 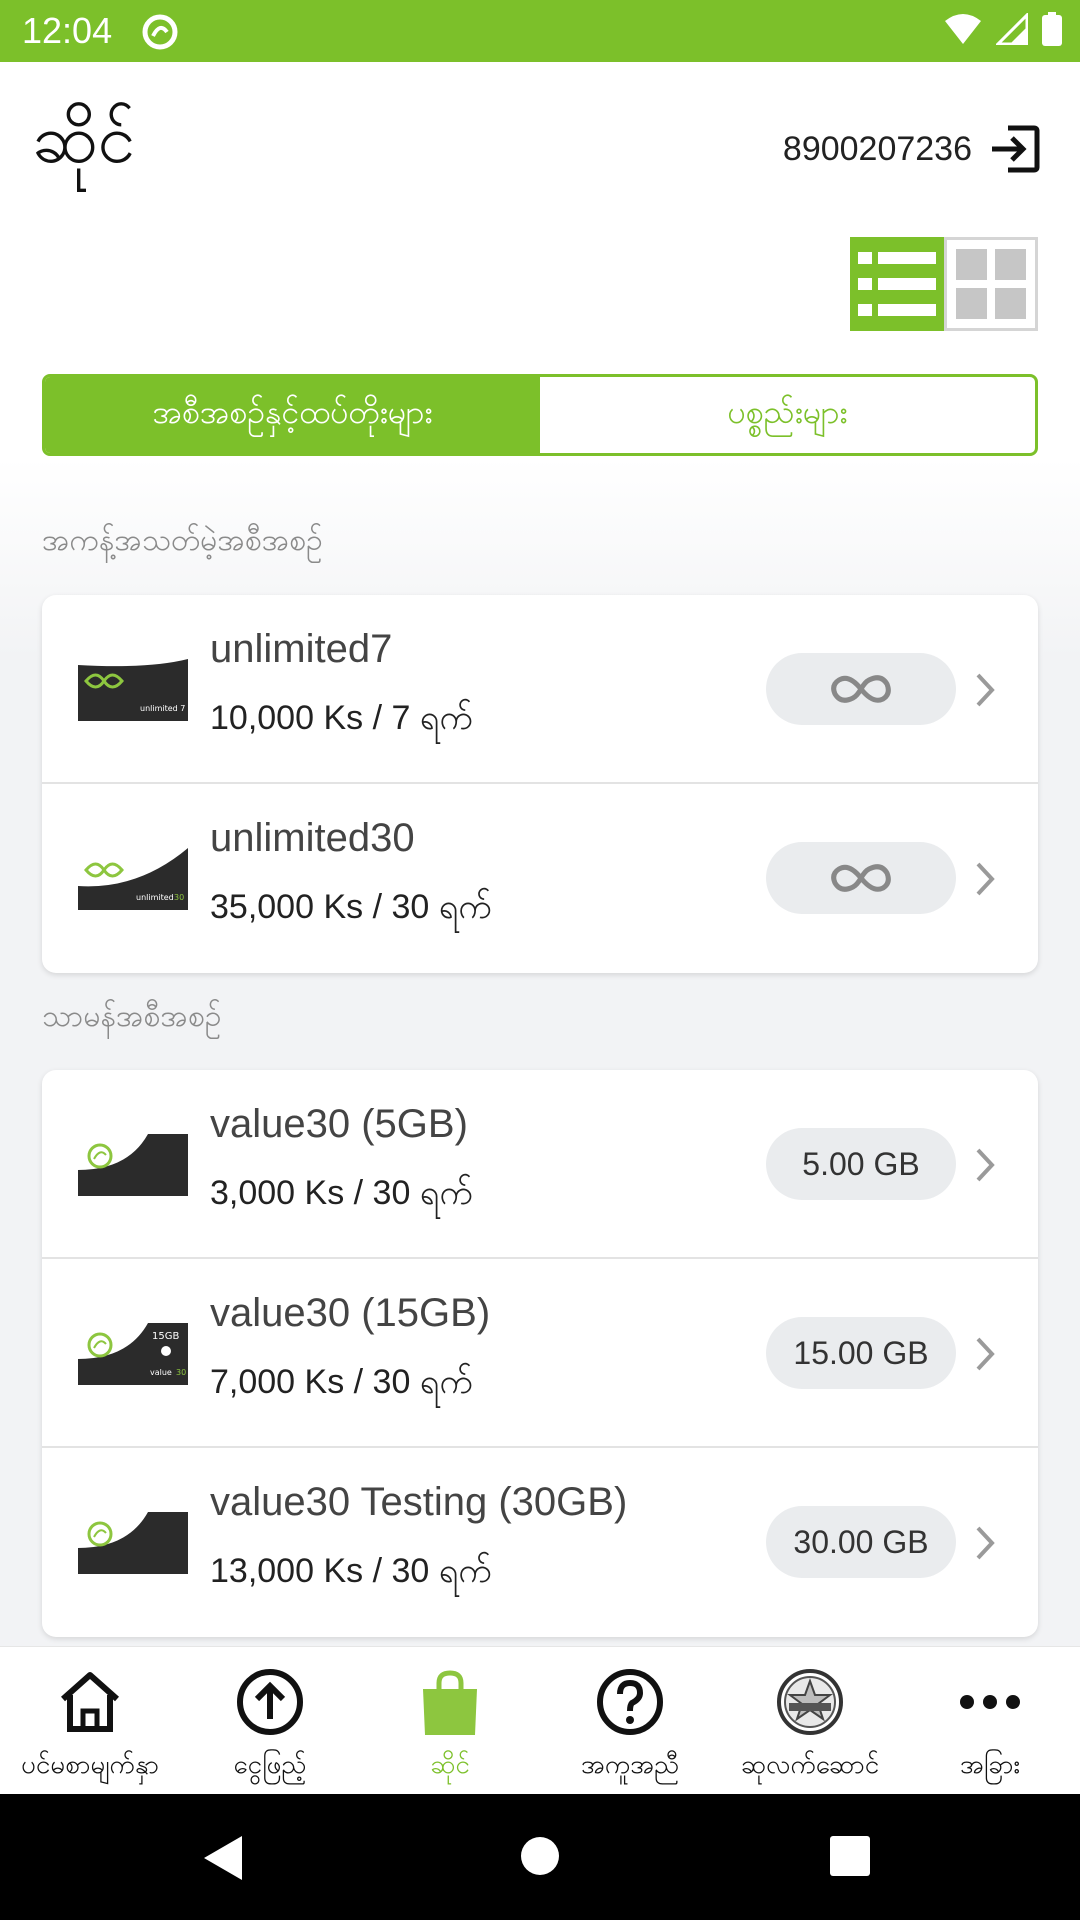 I want to click on plan-price: 7,000 Ks / 30 ရက်, so click(x=341, y=1382).